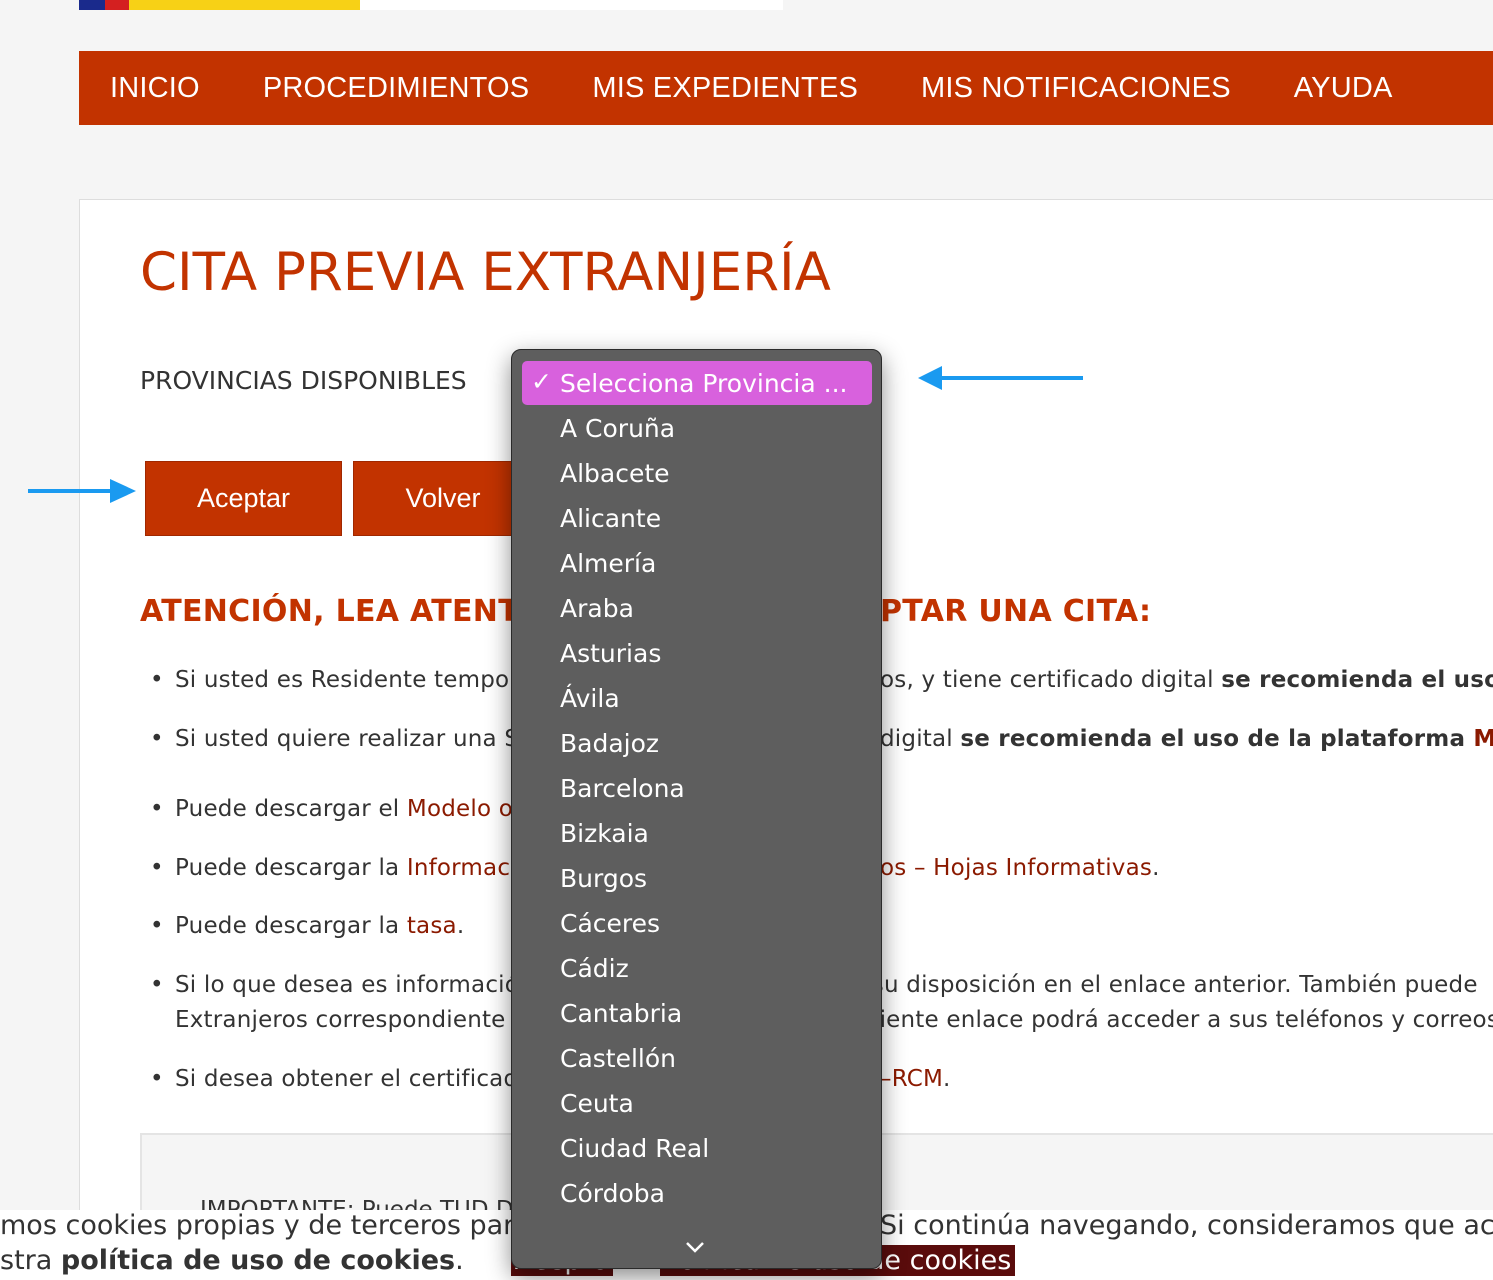 The height and width of the screenshot is (1280, 1493). I want to click on list-item-text: Si usted quiere realizar una So, so click(354, 739).